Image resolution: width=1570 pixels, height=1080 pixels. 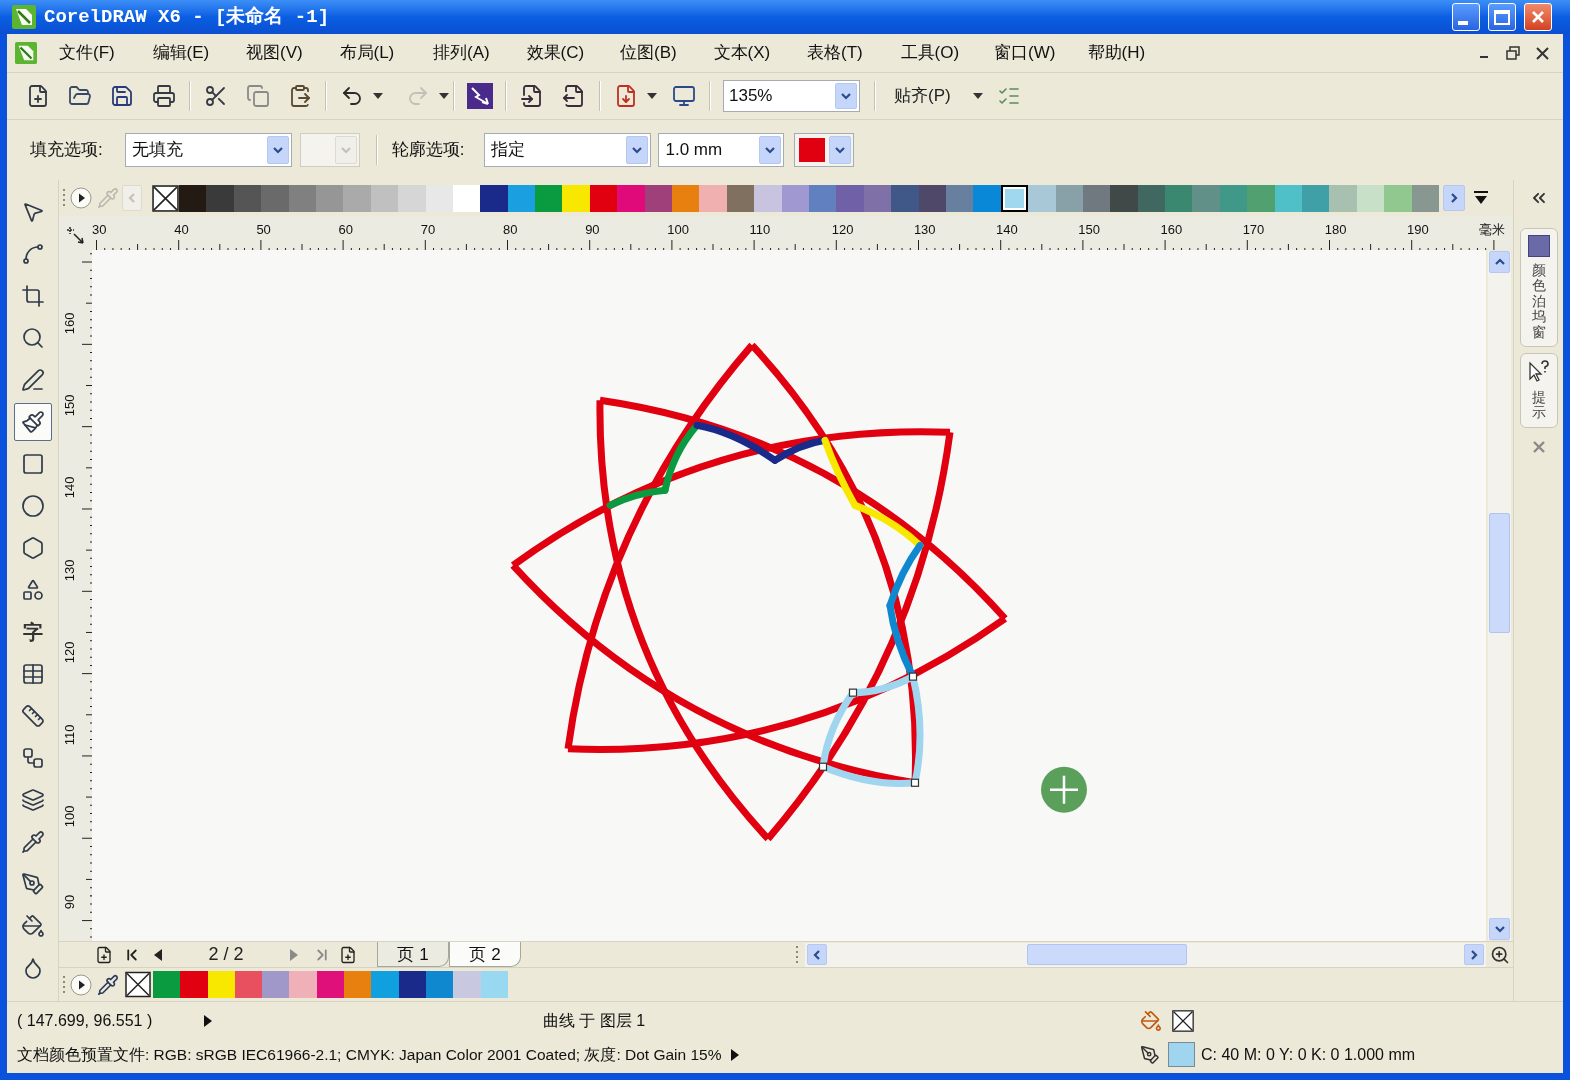 I want to click on zoom-level-dropdown: 135%, so click(x=791, y=96).